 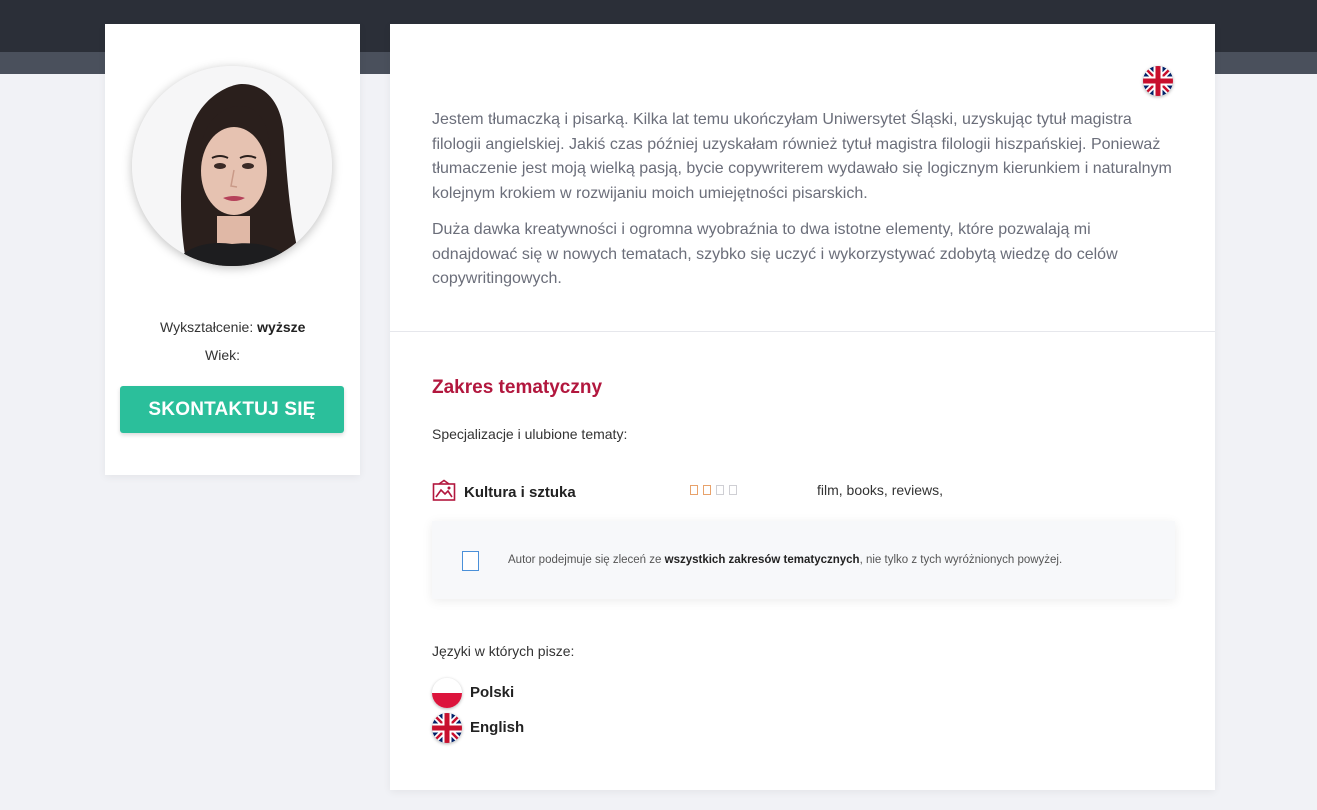 I want to click on language-name: English, so click(x=497, y=727).